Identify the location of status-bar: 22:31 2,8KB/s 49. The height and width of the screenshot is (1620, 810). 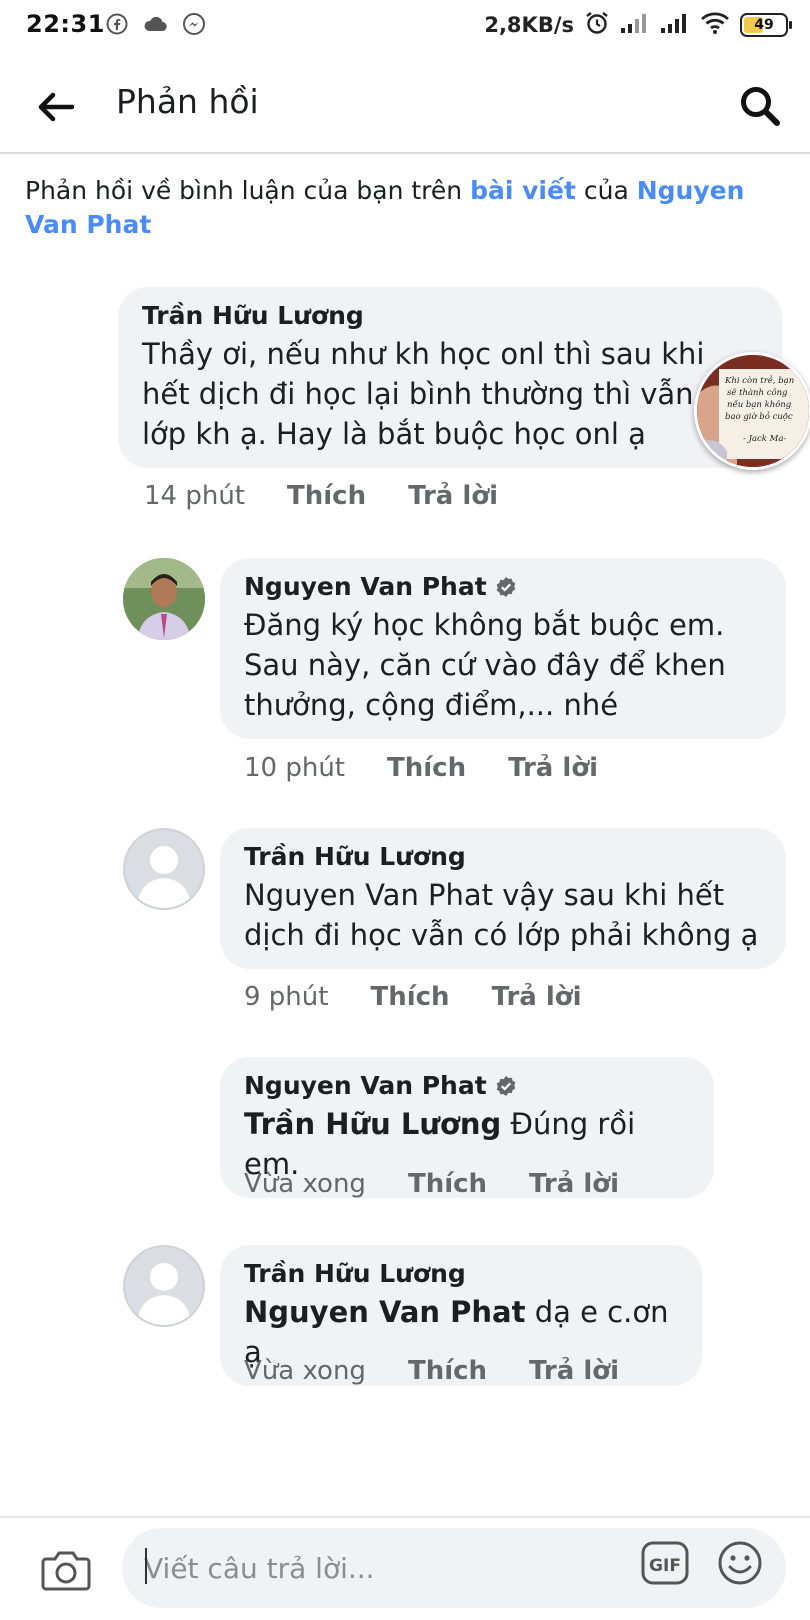
(405, 26).